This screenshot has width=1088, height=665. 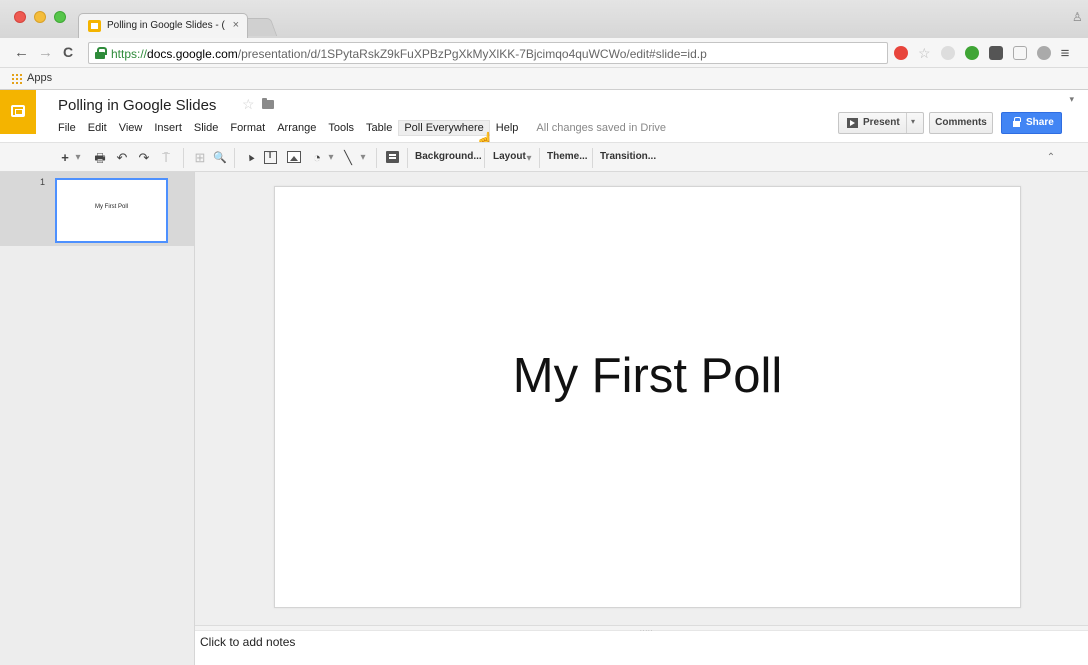 I want to click on browser-tabstrip: Polling in Google Slides - ( × ♙, so click(x=544, y=19).